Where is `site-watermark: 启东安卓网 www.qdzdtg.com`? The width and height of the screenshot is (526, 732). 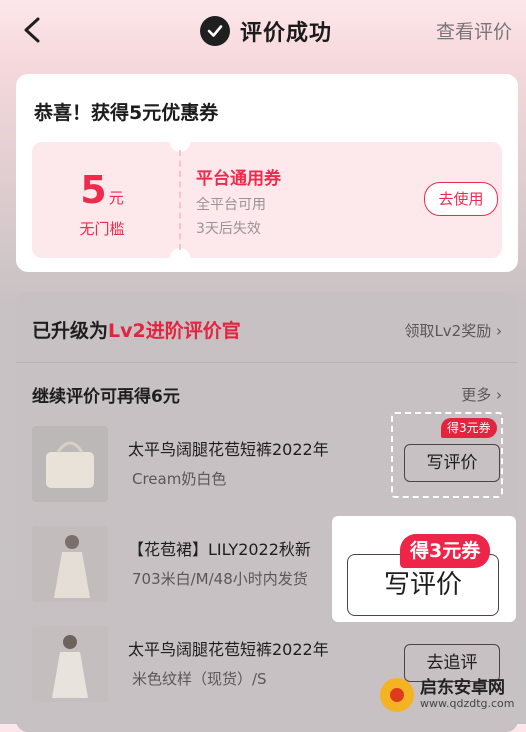
site-watermark: 启东安卓网 www.qdzdtg.com is located at coordinates (447, 695).